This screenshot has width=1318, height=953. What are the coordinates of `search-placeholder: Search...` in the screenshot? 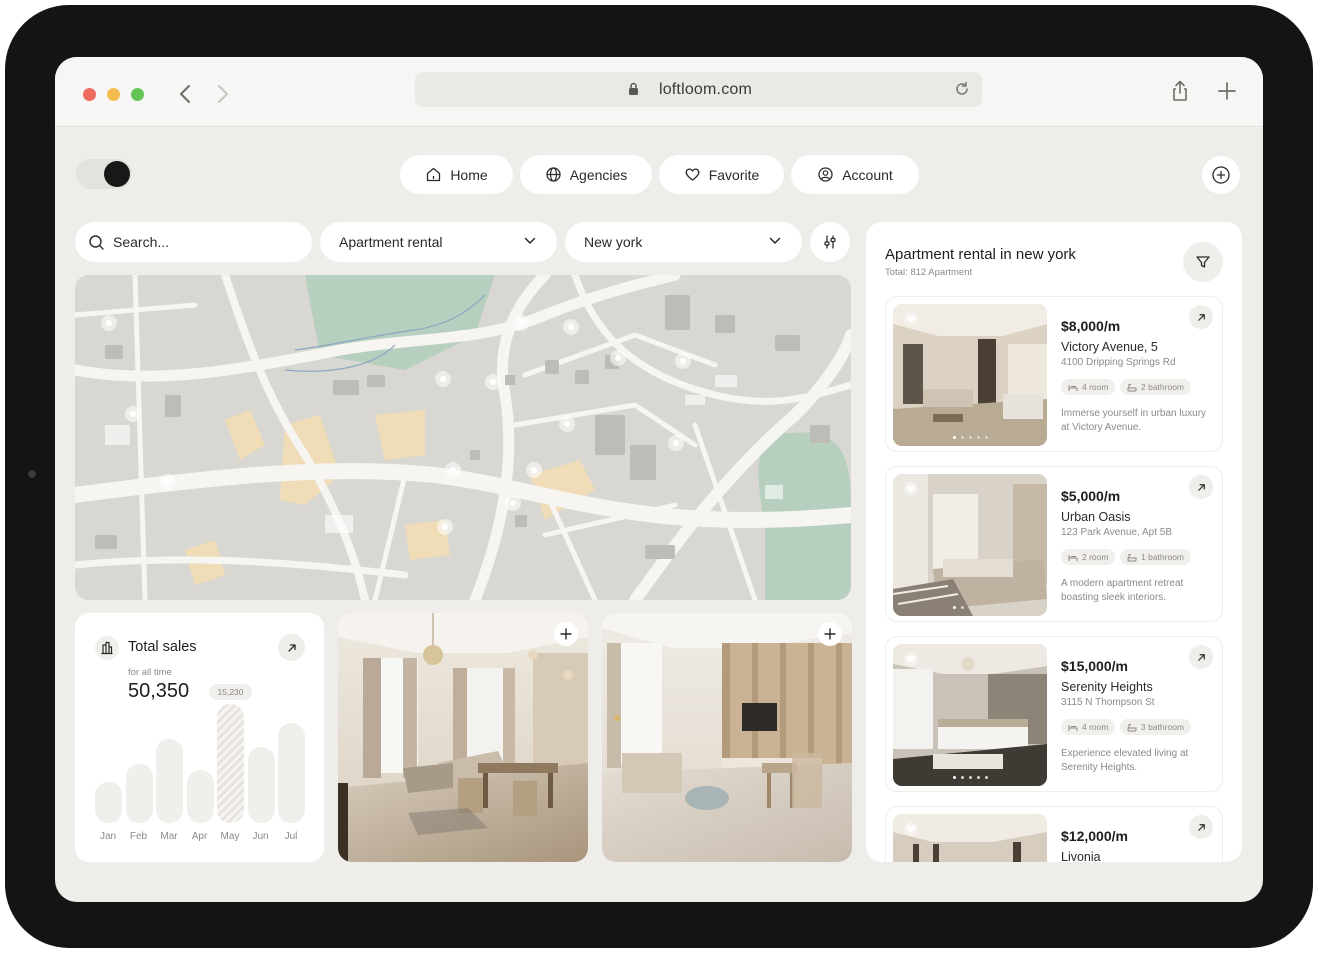 It's located at (141, 242).